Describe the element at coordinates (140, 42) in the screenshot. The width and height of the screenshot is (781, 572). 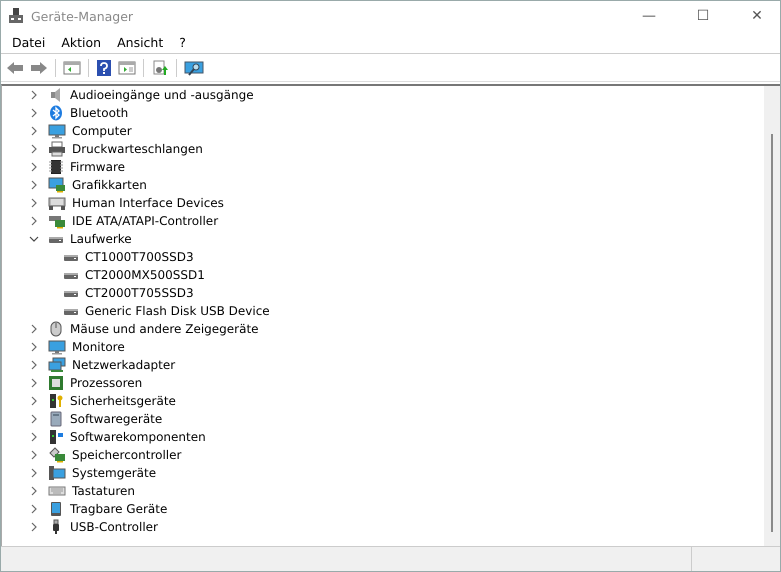
I see `menu-item: Ansicht` at that location.